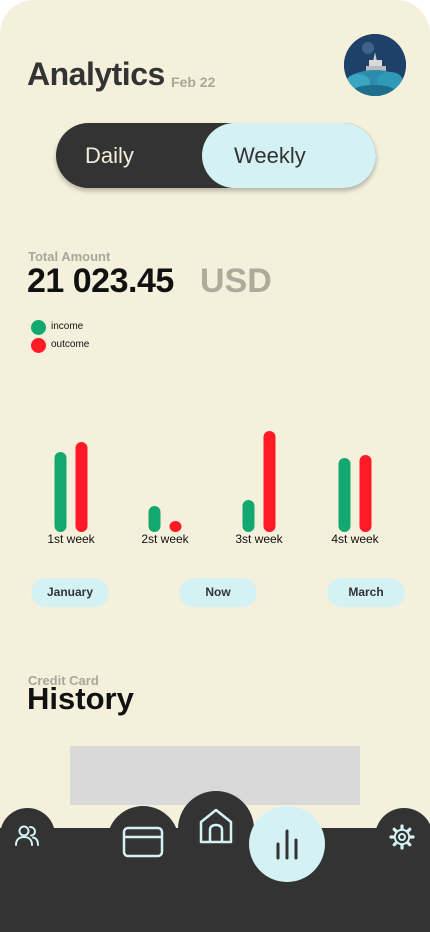 This screenshot has height=932, width=430. What do you see at coordinates (213, 488) in the screenshot?
I see `weekly-bar-chart: 1st week 2st week 3st week 4st week` at bounding box center [213, 488].